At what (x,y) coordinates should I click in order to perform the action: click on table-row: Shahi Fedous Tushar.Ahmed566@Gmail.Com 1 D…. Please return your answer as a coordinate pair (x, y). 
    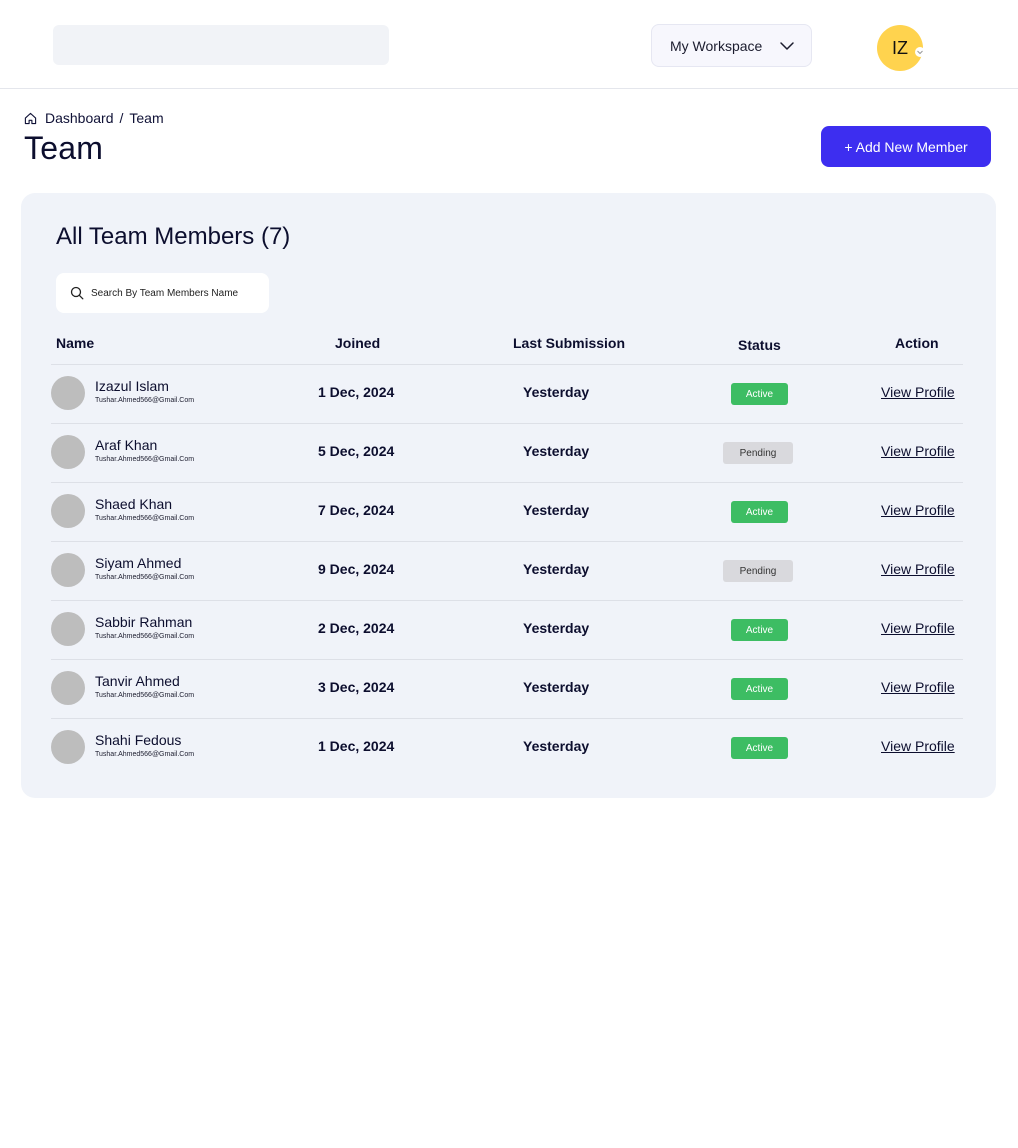
    Looking at the image, I should click on (508, 748).